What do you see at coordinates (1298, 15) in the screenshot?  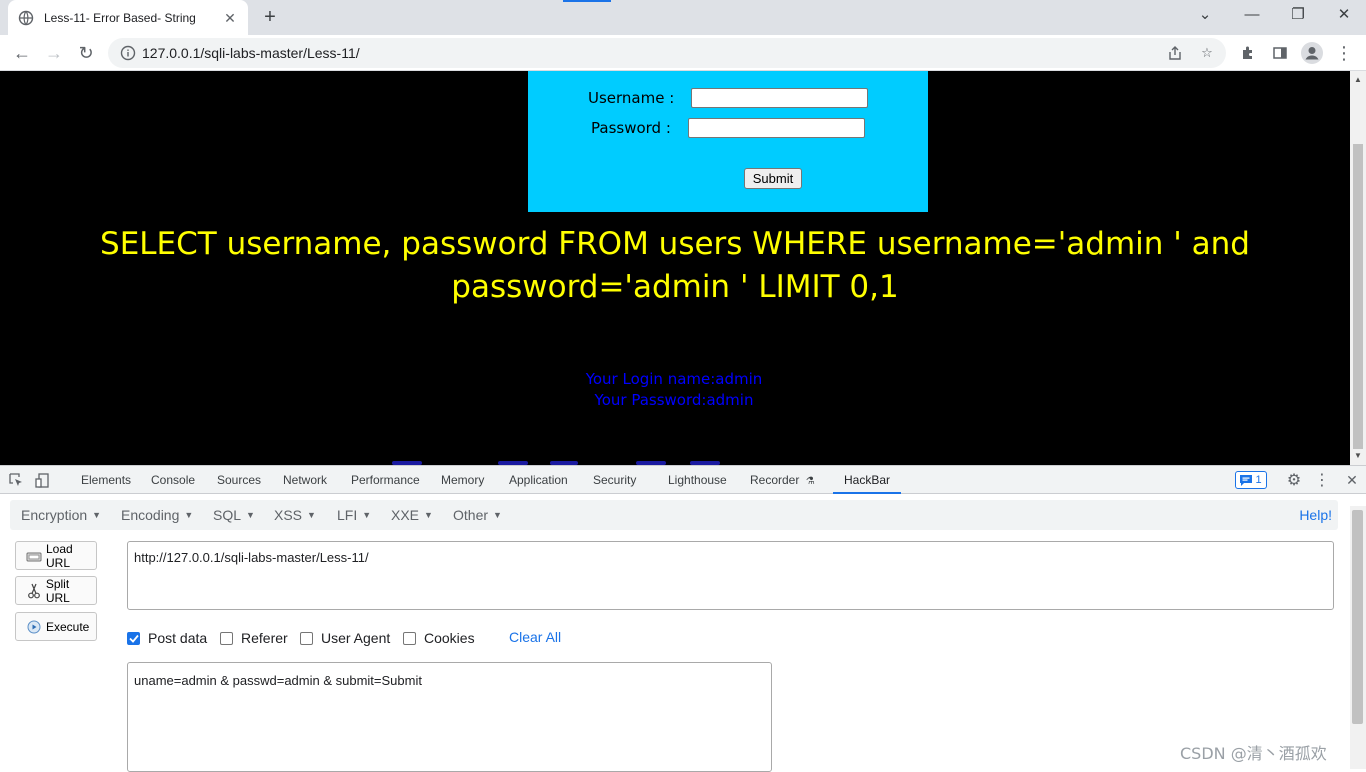 I see `restore-icon: ❐` at bounding box center [1298, 15].